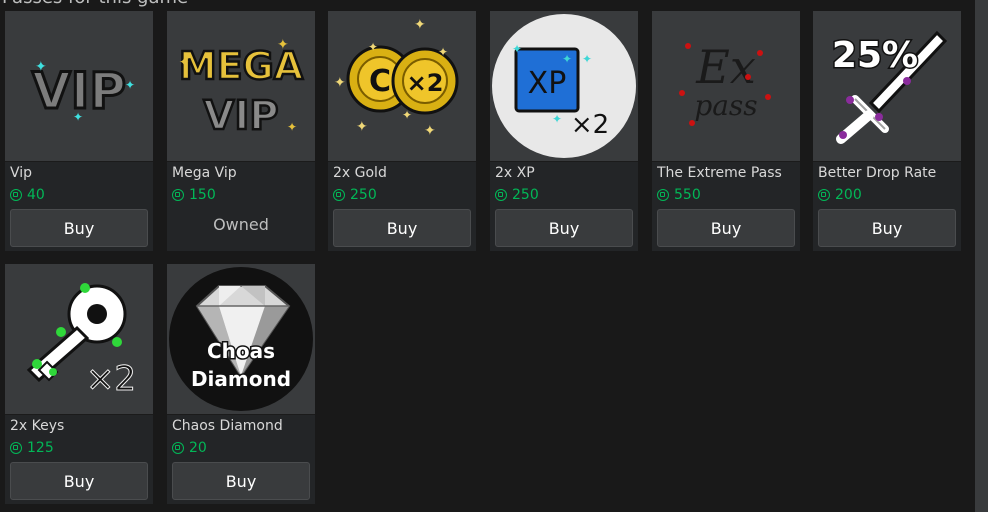 The image size is (988, 512). Describe the element at coordinates (380, 81) in the screenshot. I see `svg-text: C` at that location.